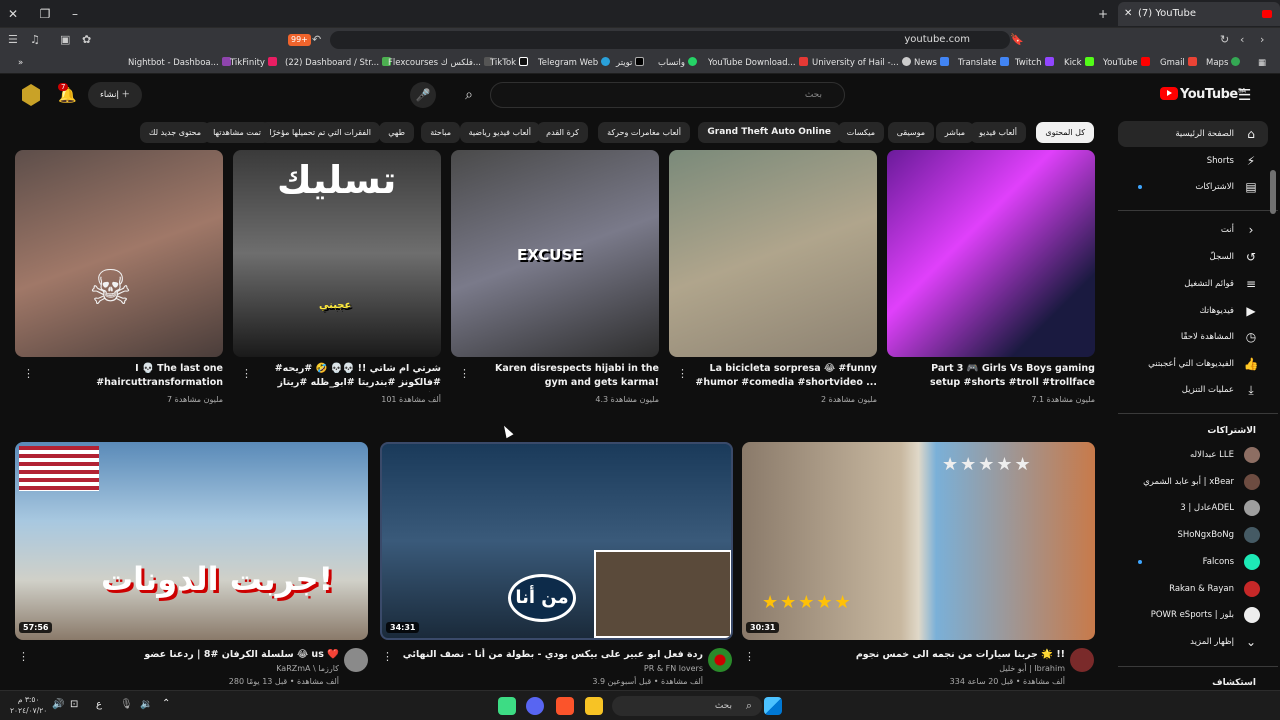 The image size is (1280, 720). I want to click on sidebar-item-watch-later: المشاهدة لاحقًا ◷, so click(1193, 337).